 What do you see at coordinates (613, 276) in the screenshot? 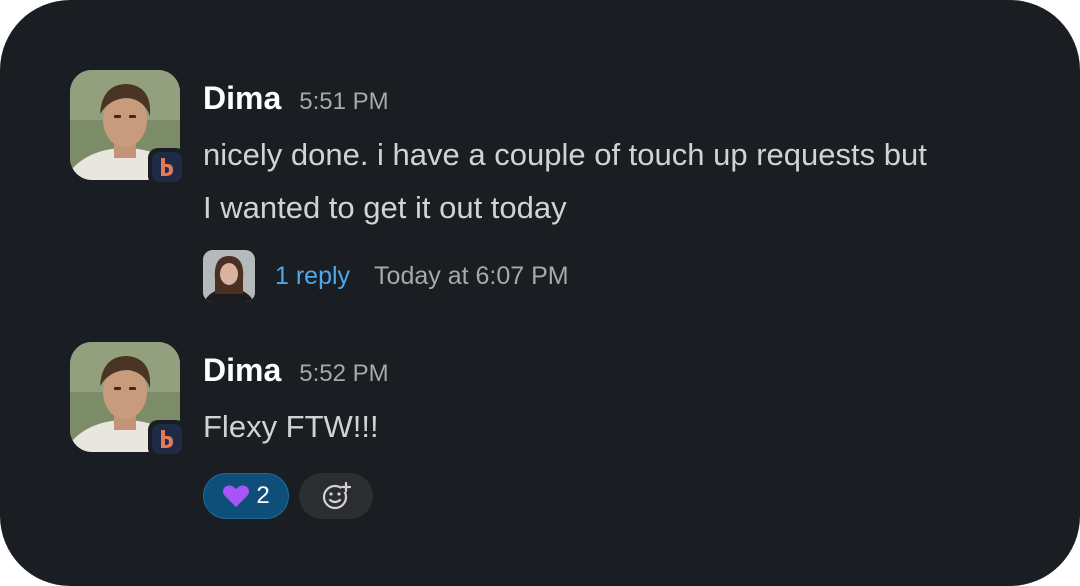
I see `thread-summary: 1 reply Today at 6:07 PM` at bounding box center [613, 276].